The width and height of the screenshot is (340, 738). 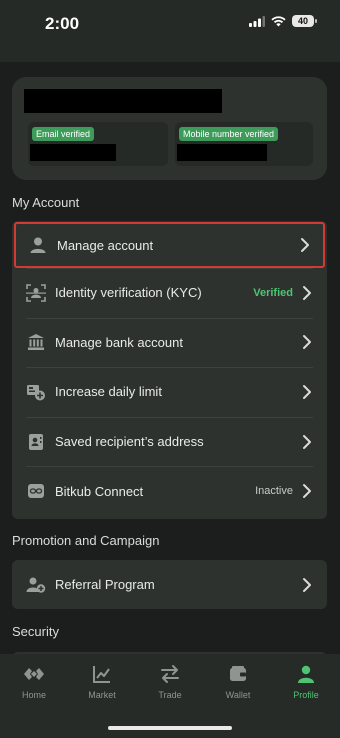 What do you see at coordinates (238, 673) in the screenshot?
I see `wallet-icon` at bounding box center [238, 673].